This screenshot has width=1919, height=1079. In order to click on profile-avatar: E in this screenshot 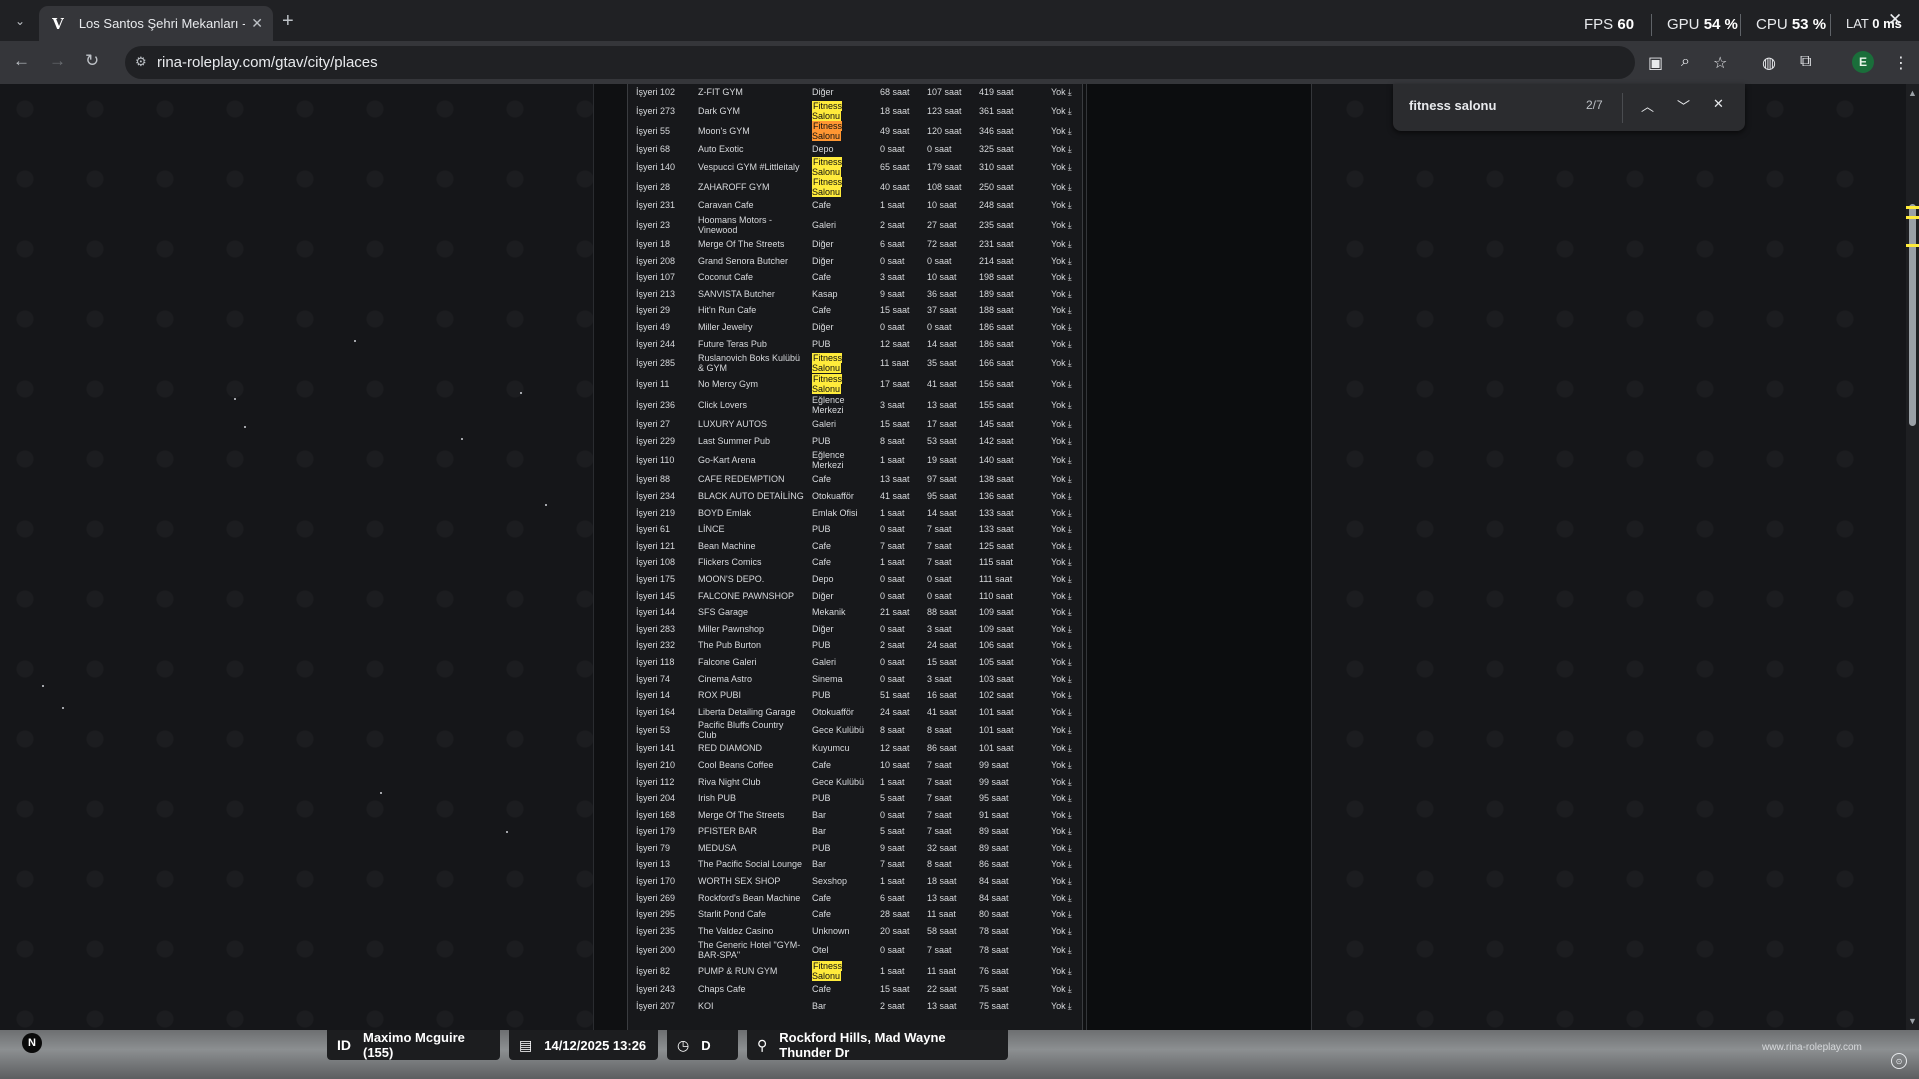, I will do `click(1863, 62)`.